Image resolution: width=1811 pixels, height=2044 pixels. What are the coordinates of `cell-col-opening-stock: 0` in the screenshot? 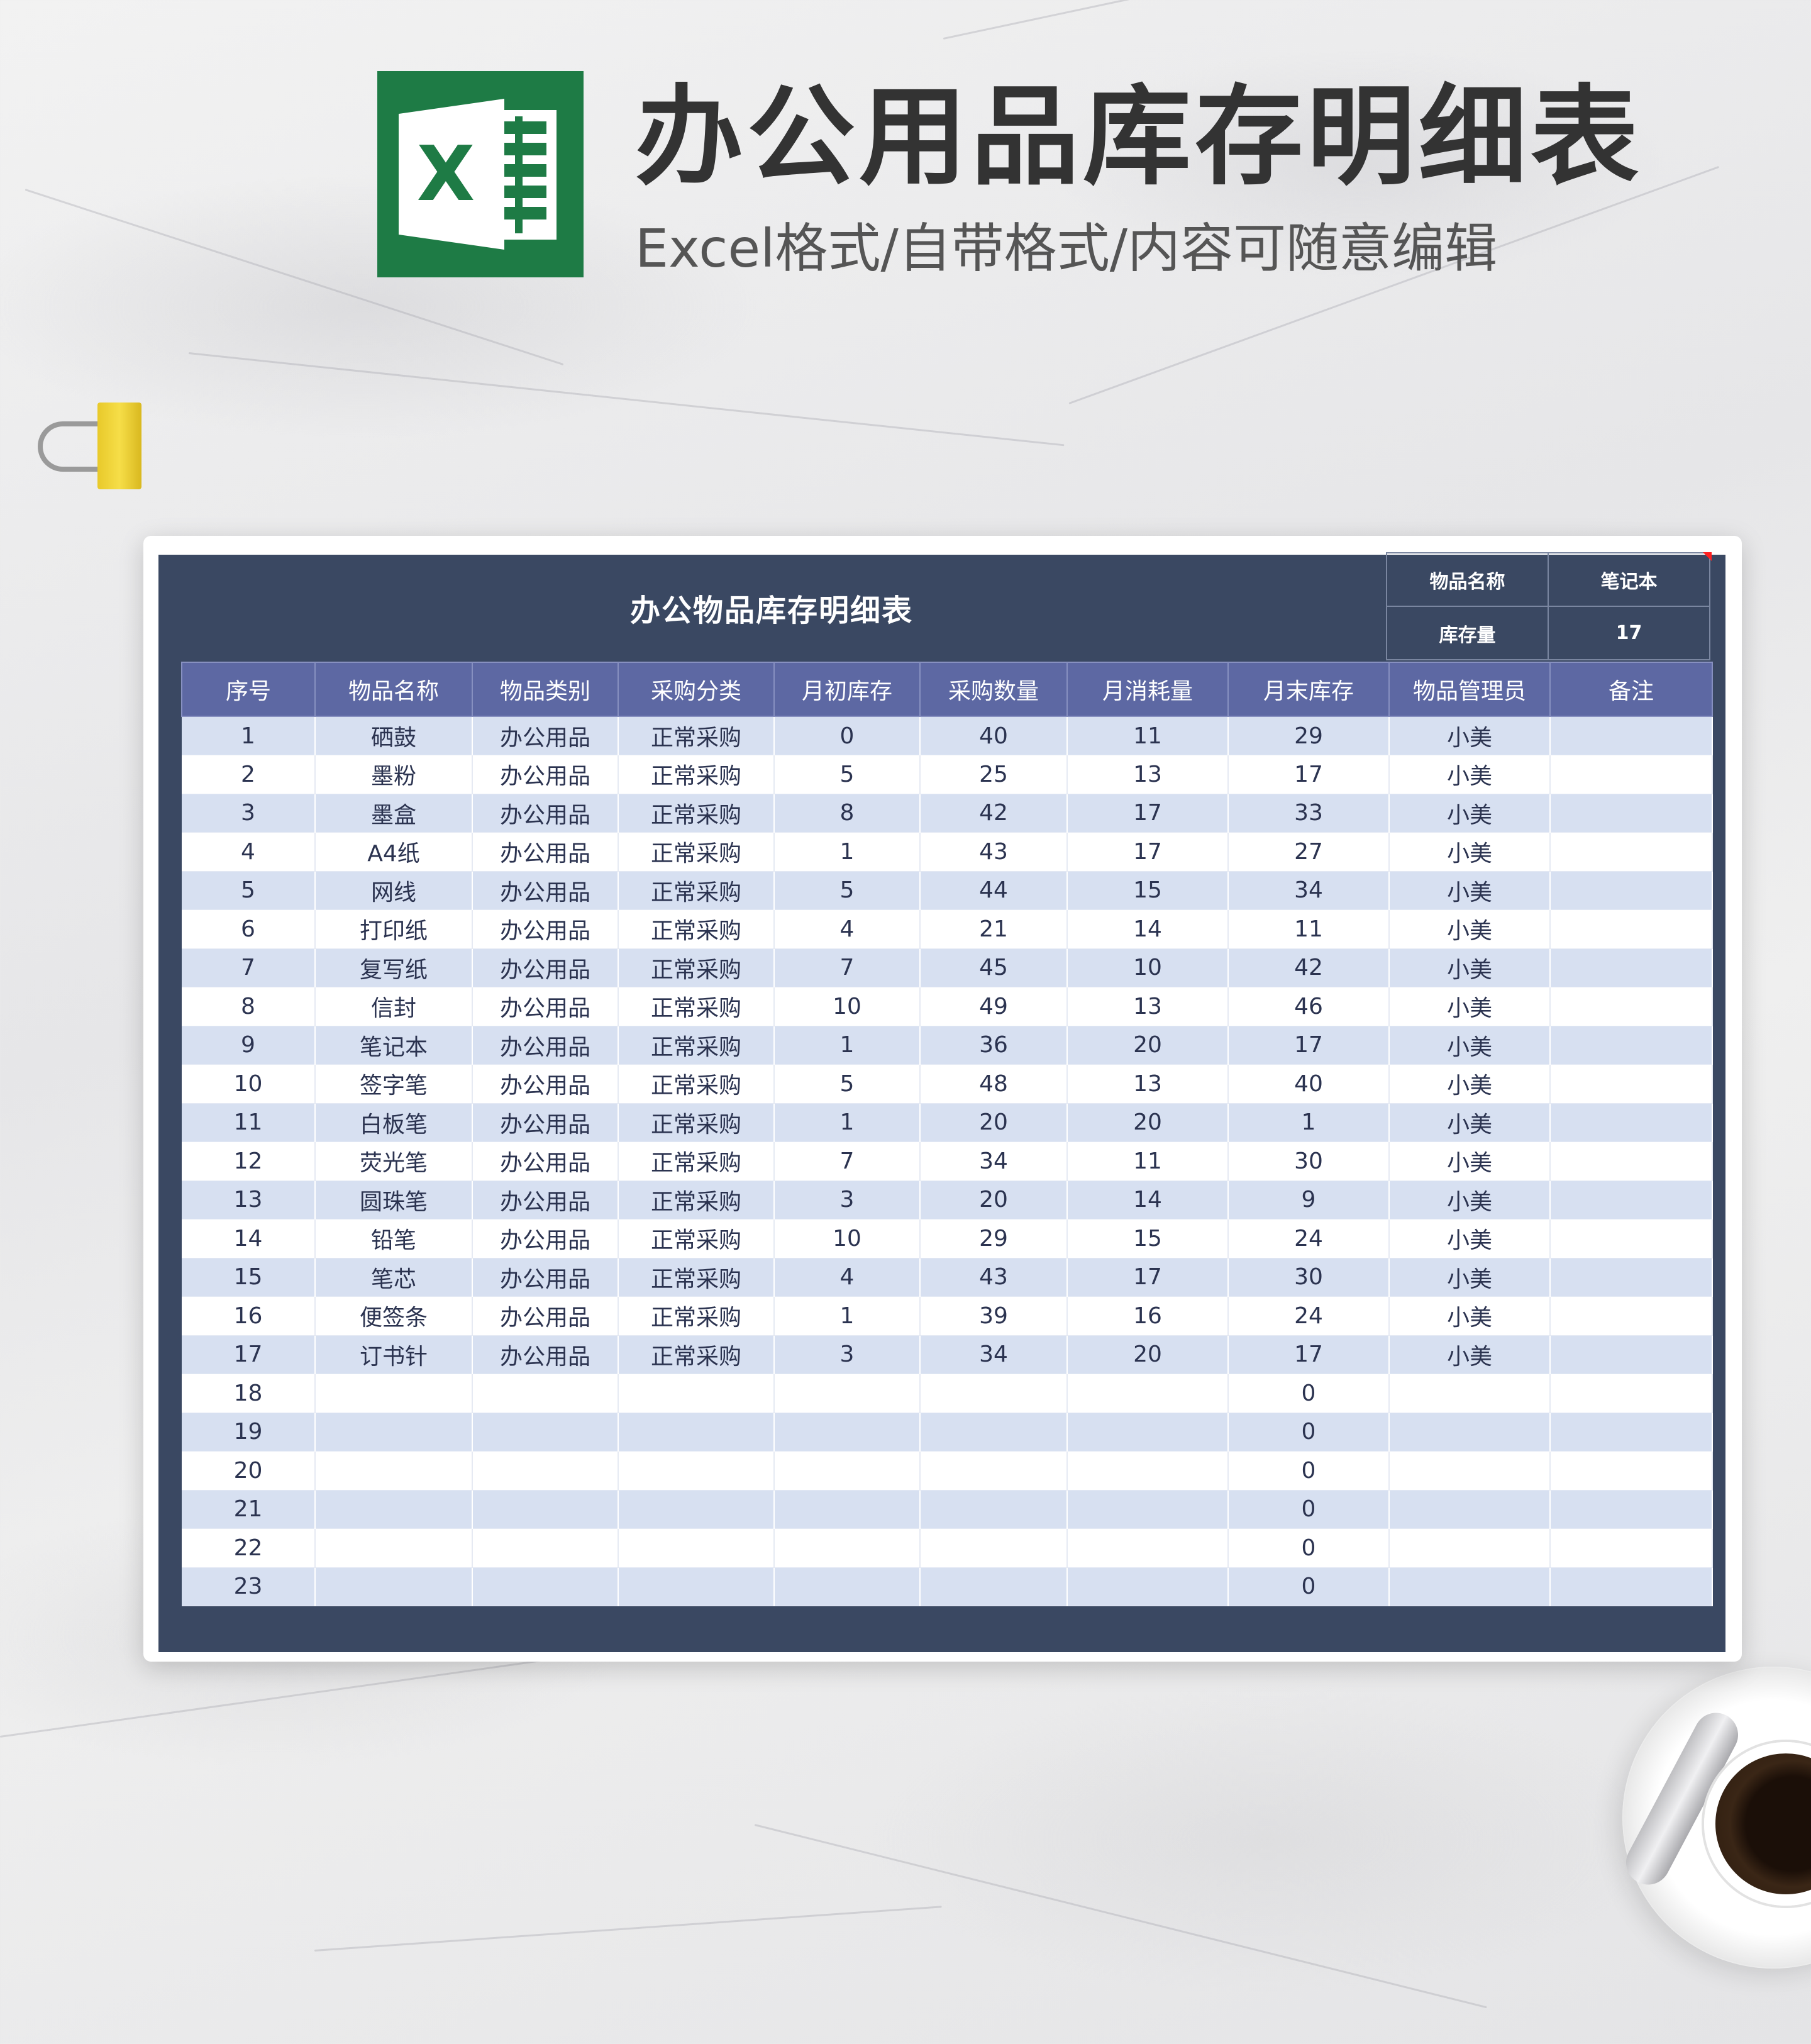 It's located at (848, 736).